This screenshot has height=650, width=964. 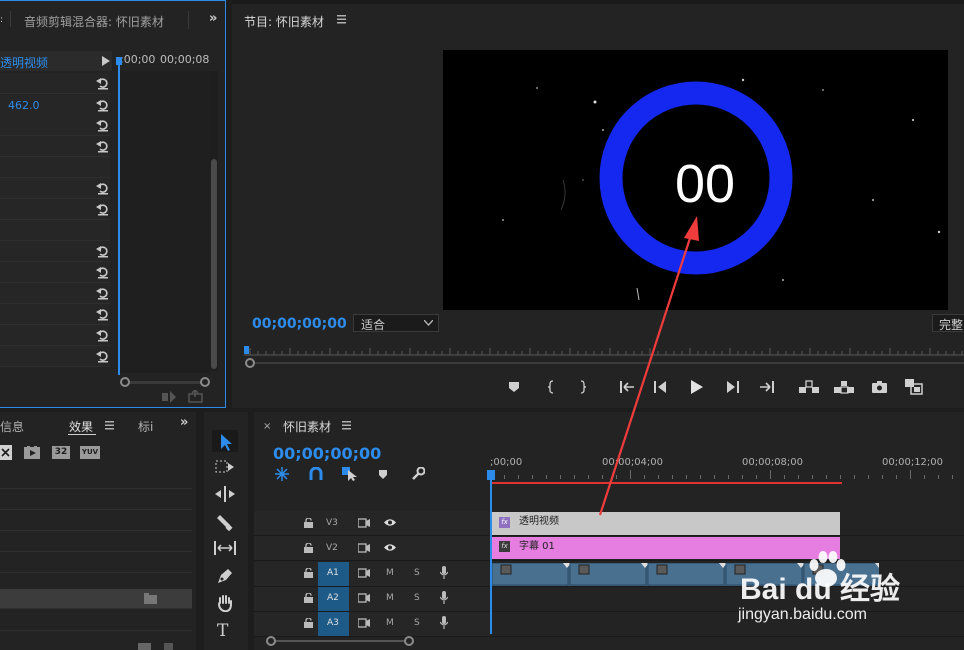 I want to click on watermark-brand: Bai du 经验, so click(x=820, y=589).